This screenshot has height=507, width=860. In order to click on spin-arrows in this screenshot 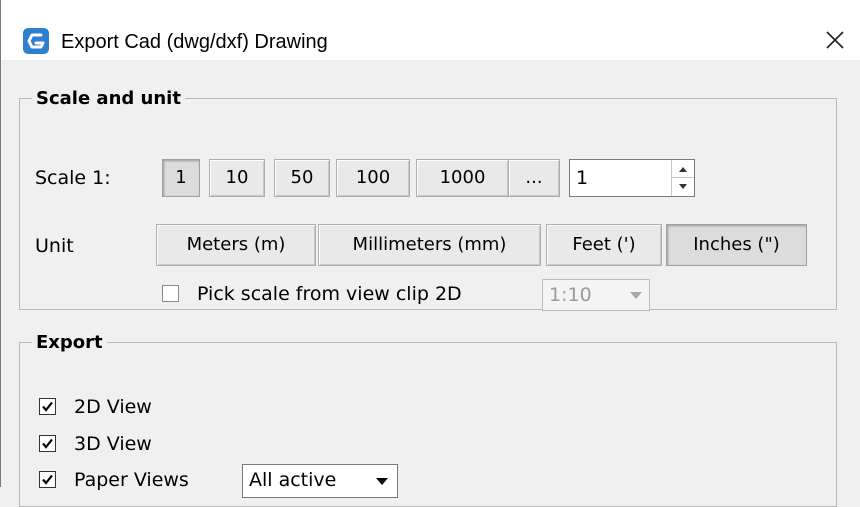, I will do `click(682, 178)`.